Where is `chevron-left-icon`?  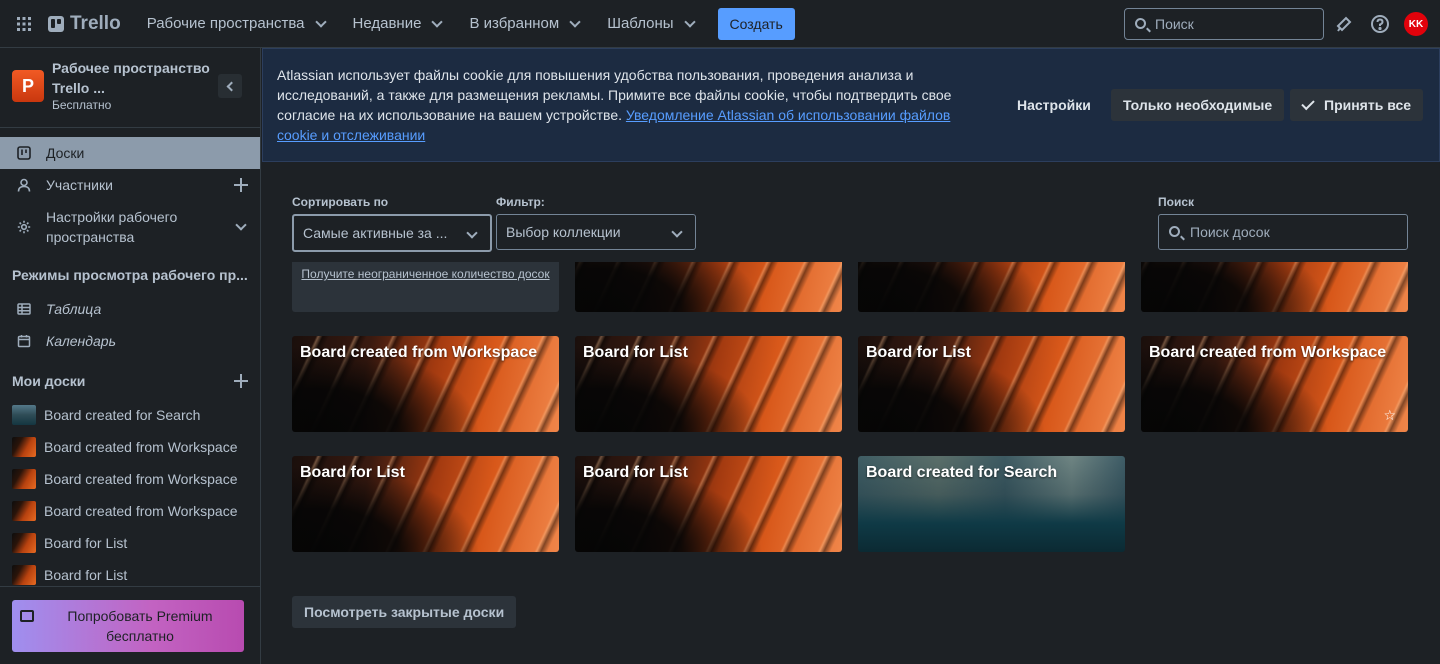 chevron-left-icon is located at coordinates (231, 86).